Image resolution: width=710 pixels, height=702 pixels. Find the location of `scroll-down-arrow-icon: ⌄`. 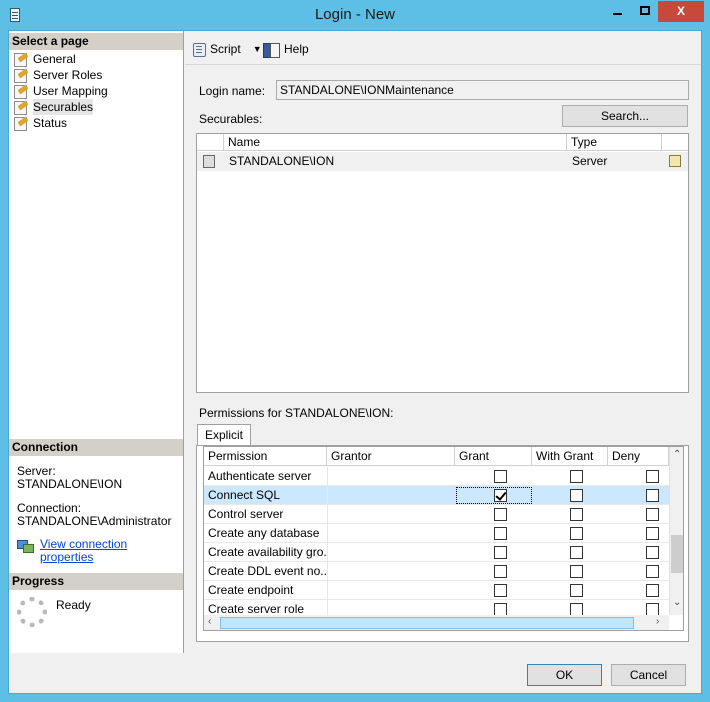

scroll-down-arrow-icon: ⌄ is located at coordinates (677, 602).